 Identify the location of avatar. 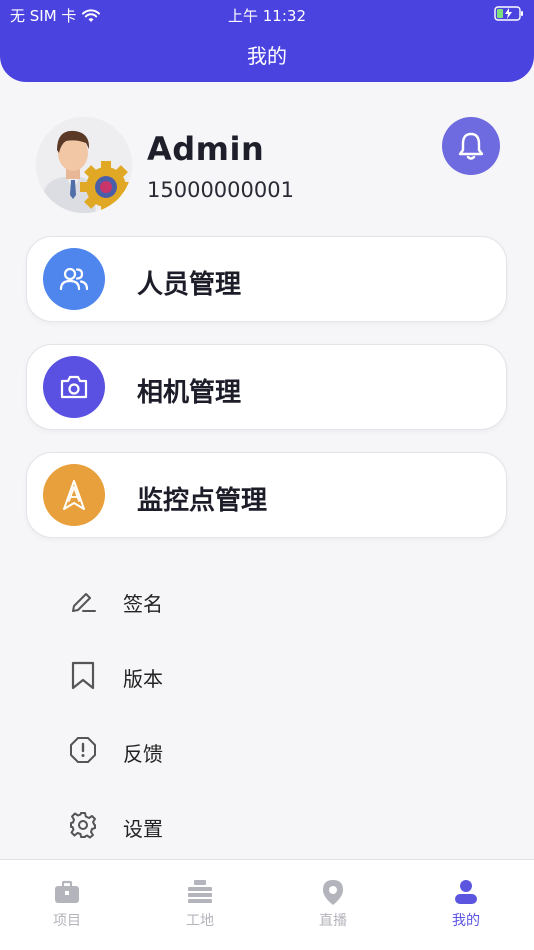
(84, 165).